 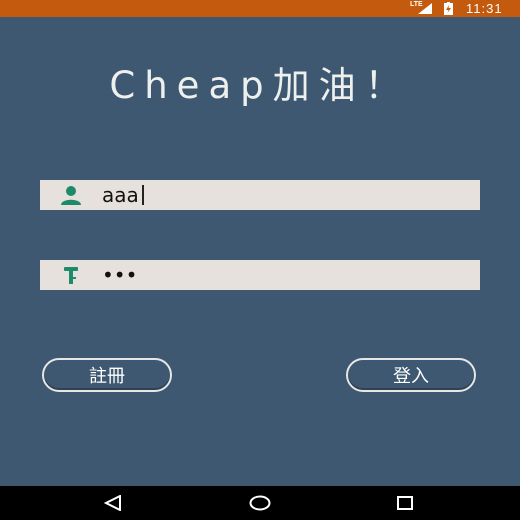 I want to click on username-field, so click(x=260, y=195).